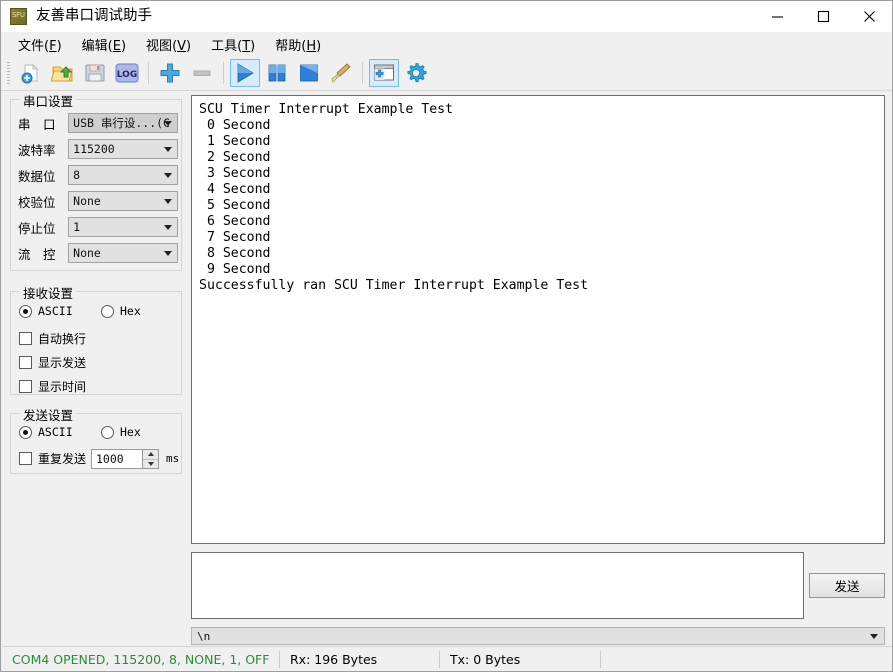  I want to click on recv-hex-label: Hex, so click(130, 311).